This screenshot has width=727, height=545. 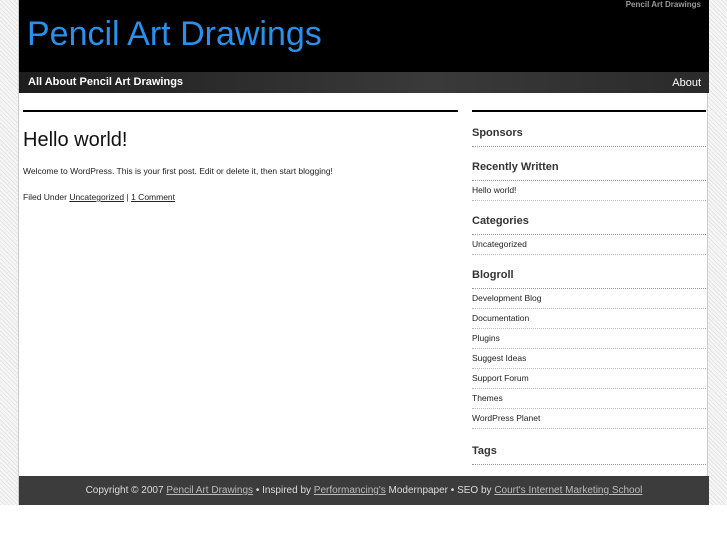 What do you see at coordinates (568, 490) in the screenshot?
I see `footer-seo-link: Court's Internet Marketing School` at bounding box center [568, 490].